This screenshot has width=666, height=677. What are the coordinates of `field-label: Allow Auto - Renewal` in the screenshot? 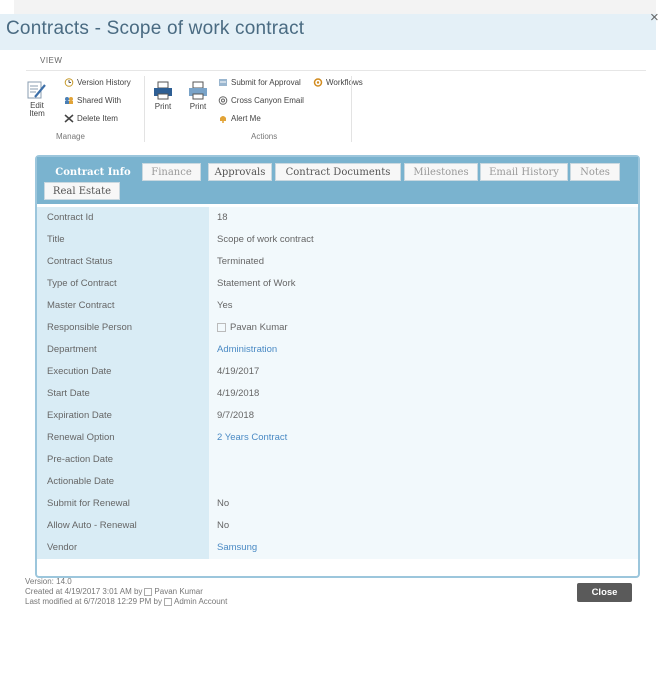 It's located at (123, 526).